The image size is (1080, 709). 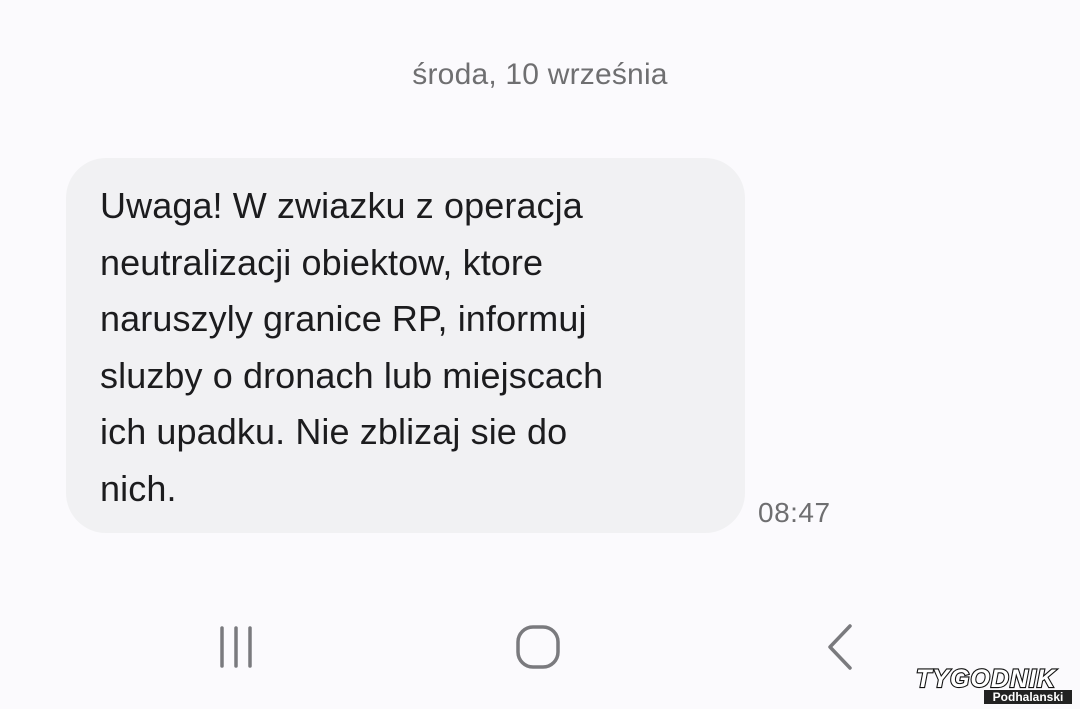 I want to click on recents-icon, so click(x=236, y=647).